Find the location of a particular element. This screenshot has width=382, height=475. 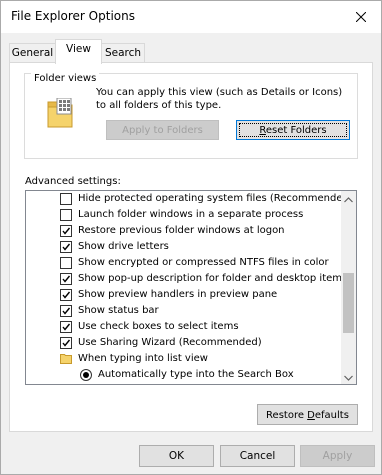

tab-view-label: View is located at coordinates (78, 49).